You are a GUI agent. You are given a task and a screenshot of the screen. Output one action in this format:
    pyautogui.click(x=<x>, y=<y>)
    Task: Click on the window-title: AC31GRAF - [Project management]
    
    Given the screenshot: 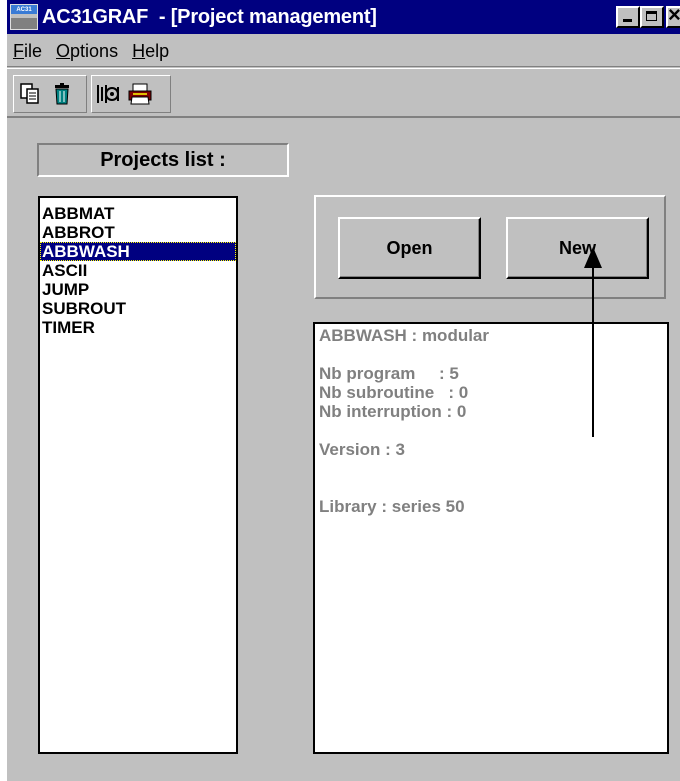 What is the action you would take?
    pyautogui.click(x=209, y=16)
    